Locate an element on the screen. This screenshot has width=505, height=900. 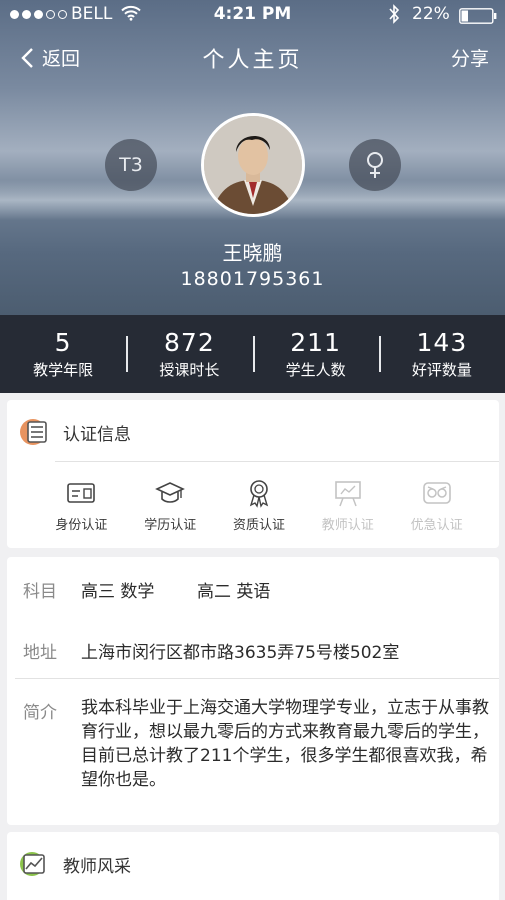
list-document-icon is located at coordinates (33, 432).